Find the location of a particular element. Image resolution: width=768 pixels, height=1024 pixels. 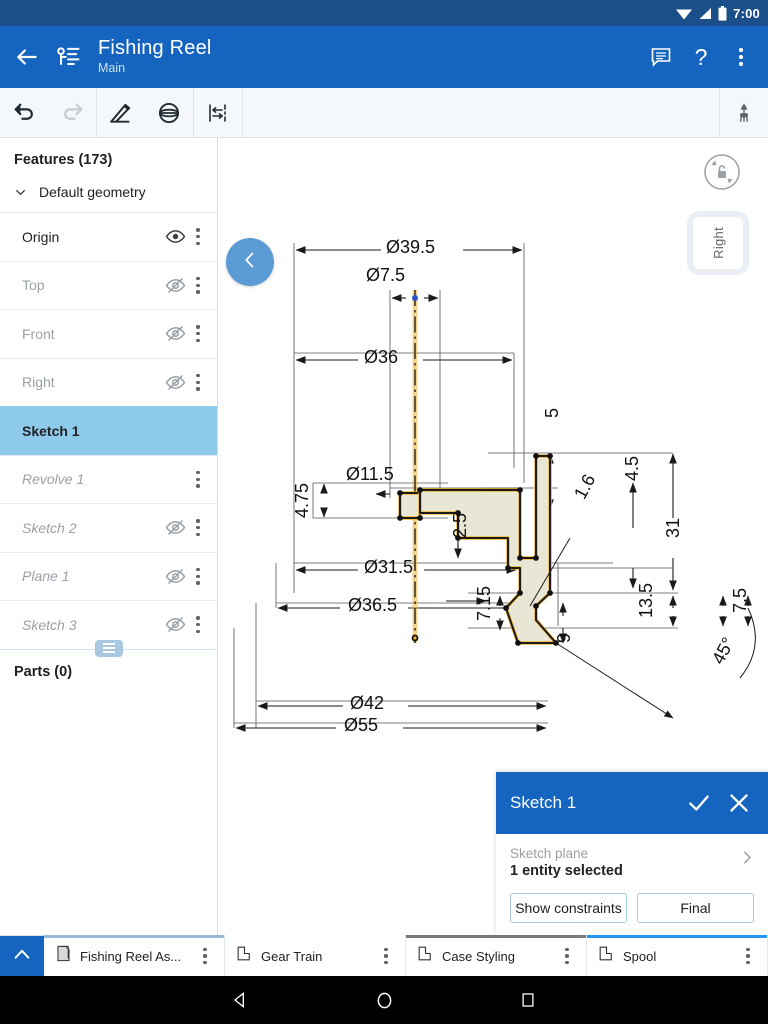

android-nav-bar is located at coordinates (384, 1000).